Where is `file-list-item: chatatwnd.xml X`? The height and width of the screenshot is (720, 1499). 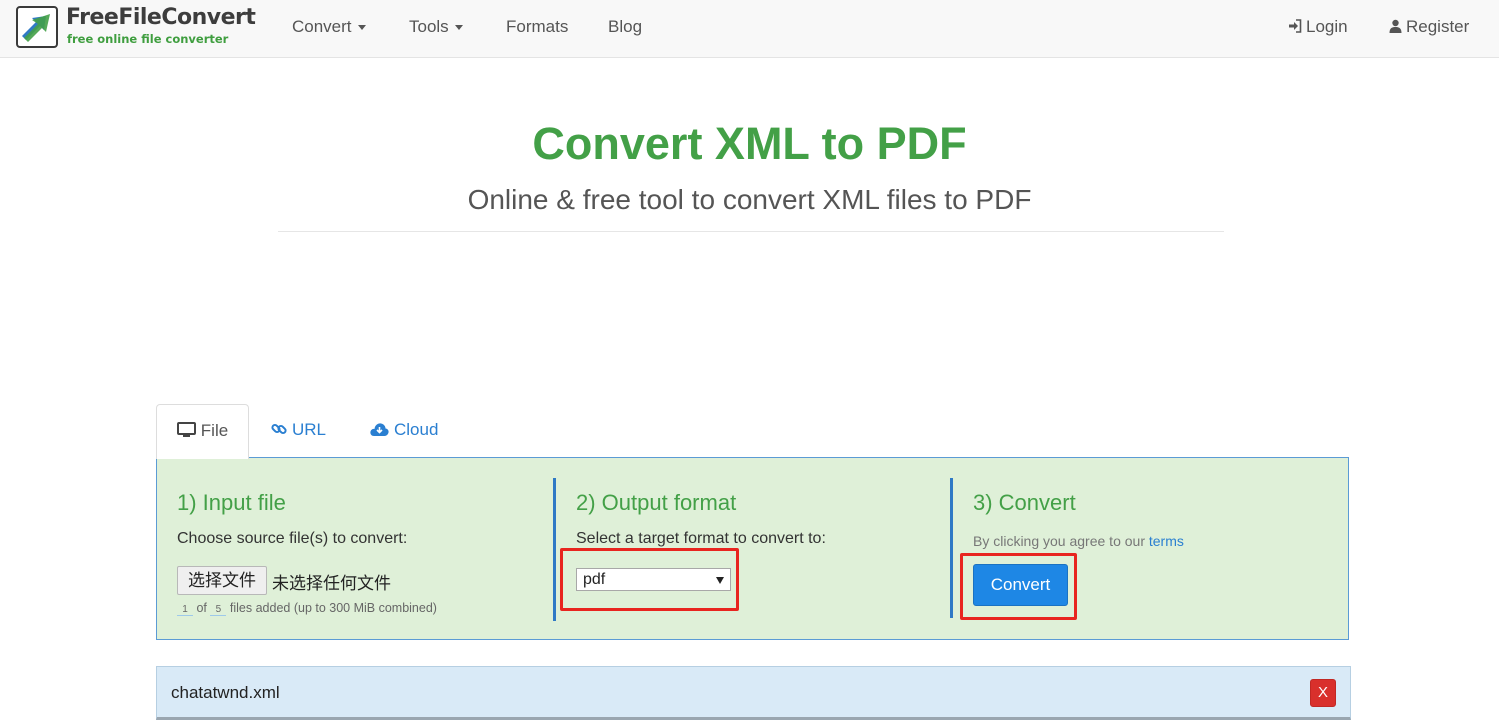
file-list-item: chatatwnd.xml X is located at coordinates (753, 693).